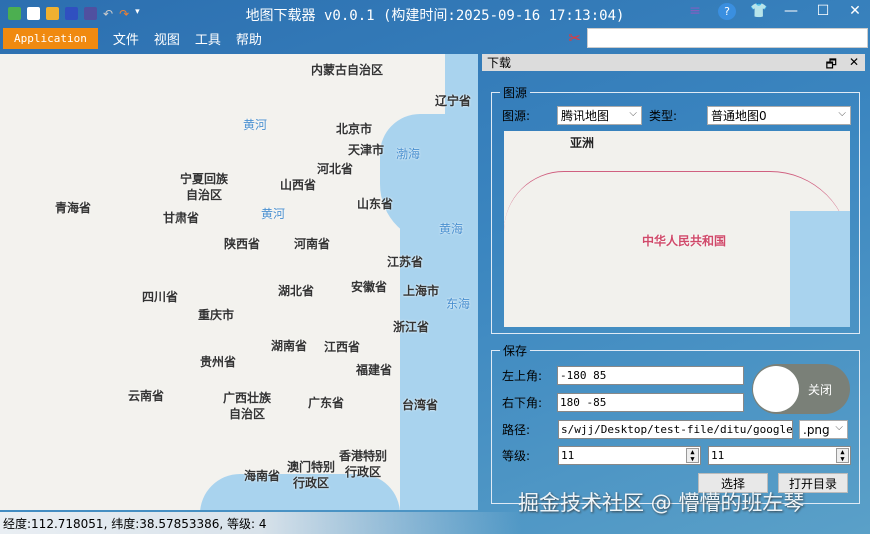 The width and height of the screenshot is (870, 534). I want to click on minimize-button: —, so click(791, 11).